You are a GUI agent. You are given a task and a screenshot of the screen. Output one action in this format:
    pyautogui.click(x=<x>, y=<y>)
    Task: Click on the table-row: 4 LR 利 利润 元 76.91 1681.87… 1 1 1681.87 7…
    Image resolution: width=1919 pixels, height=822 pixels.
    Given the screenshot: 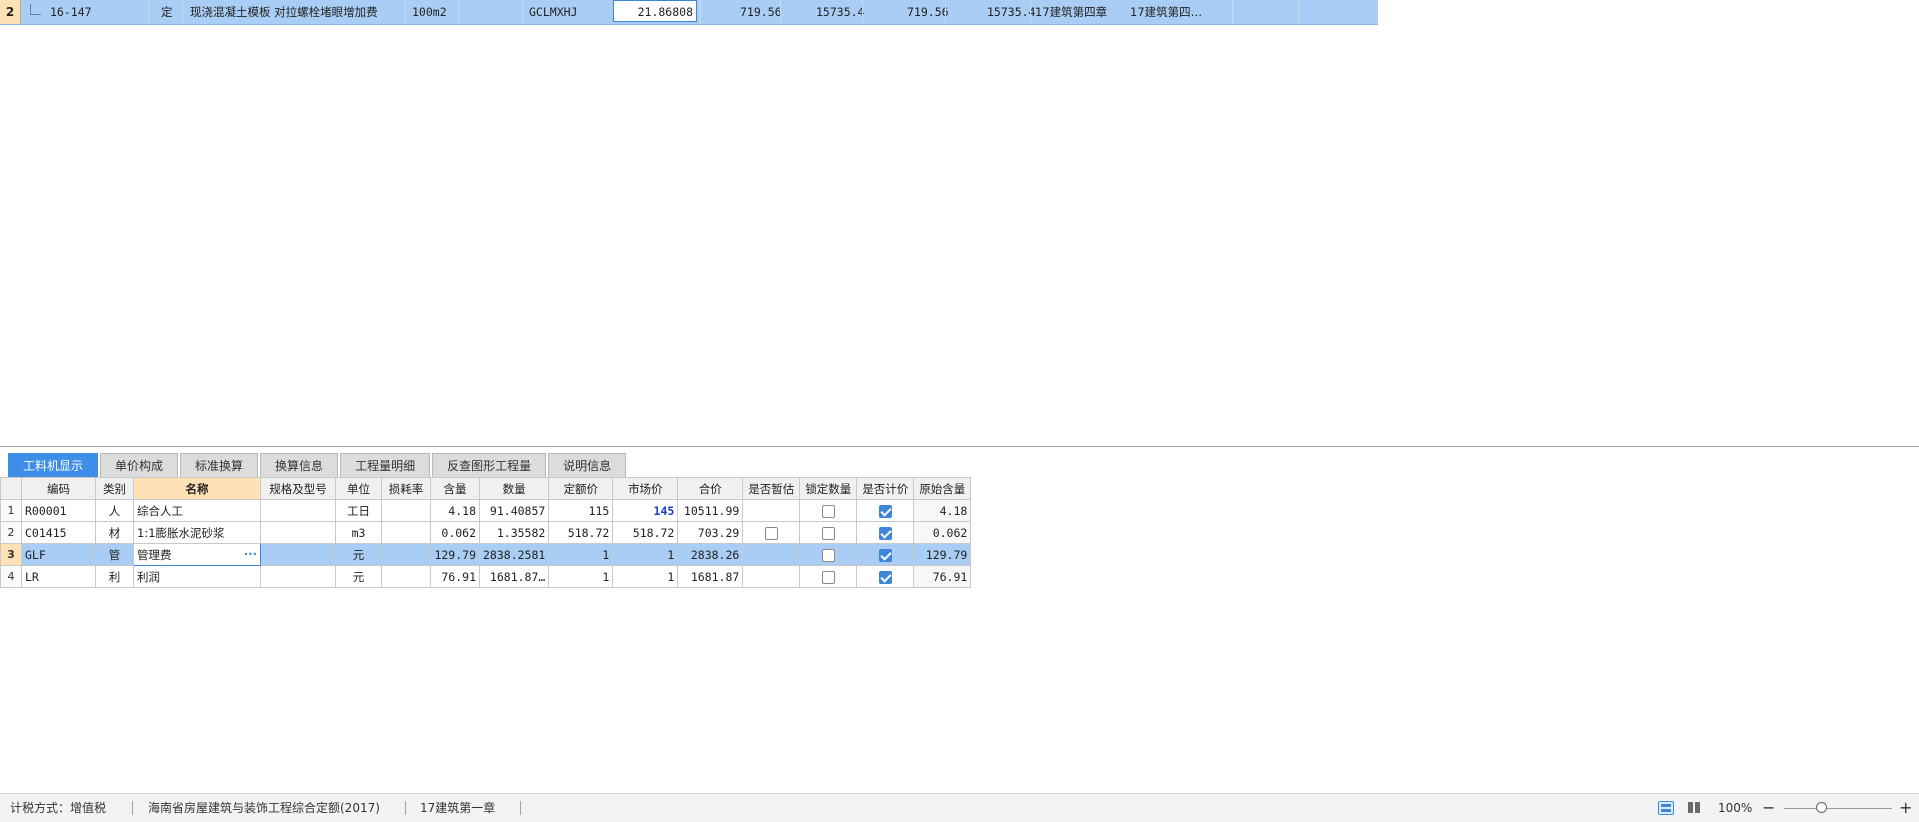 What is the action you would take?
    pyautogui.click(x=486, y=576)
    